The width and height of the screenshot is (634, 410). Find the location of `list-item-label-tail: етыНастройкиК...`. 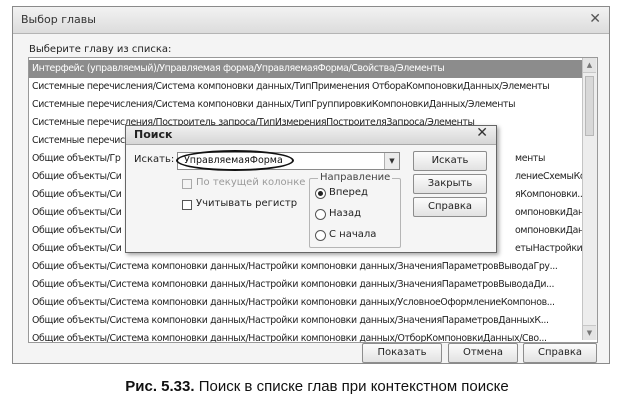

list-item-label-tail: етыНастройкиК... is located at coordinates (548, 248).